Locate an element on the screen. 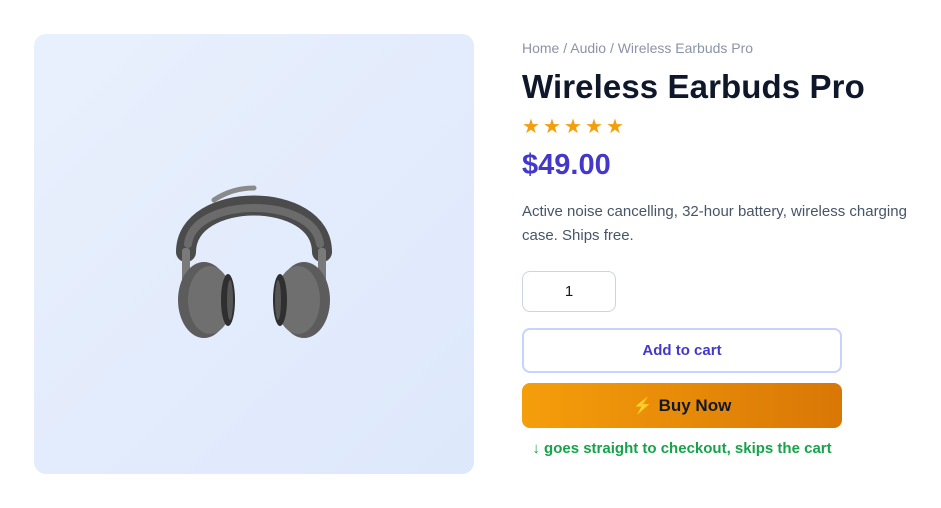 The image size is (941, 508). lightning-icon: ⚡ is located at coordinates (642, 406).